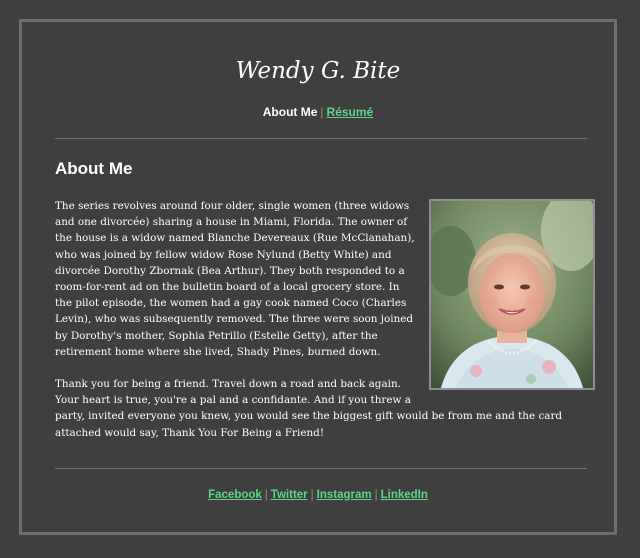 This screenshot has height=558, width=640. What do you see at coordinates (290, 112) in the screenshot?
I see `nav-item-about-me: About Me` at bounding box center [290, 112].